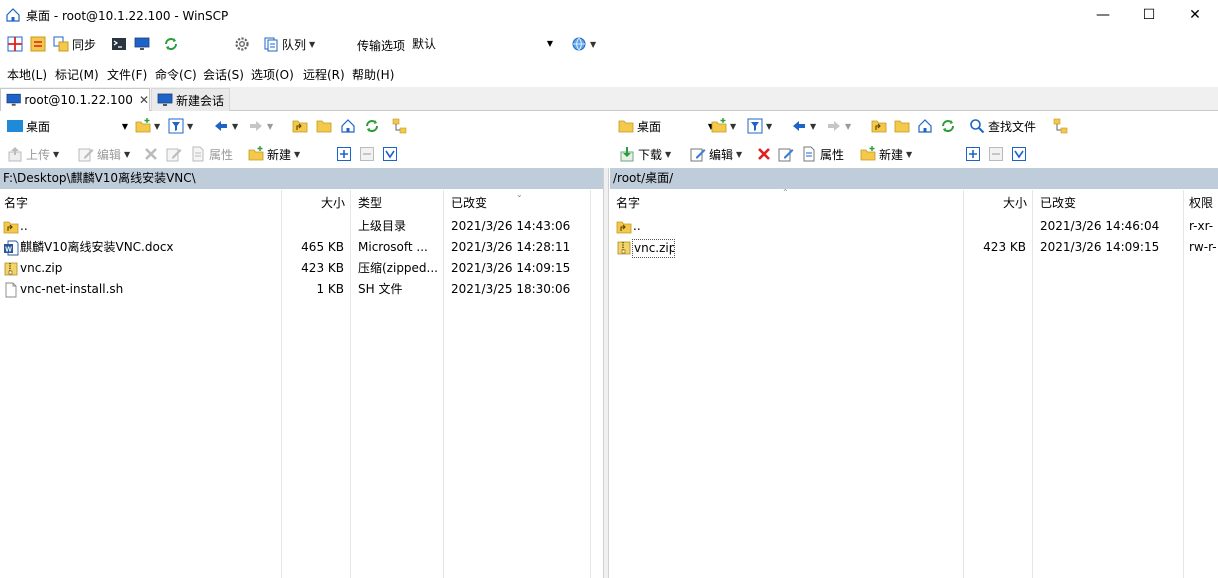  Describe the element at coordinates (165, 100) in the screenshot. I see `new-session-icon` at that location.